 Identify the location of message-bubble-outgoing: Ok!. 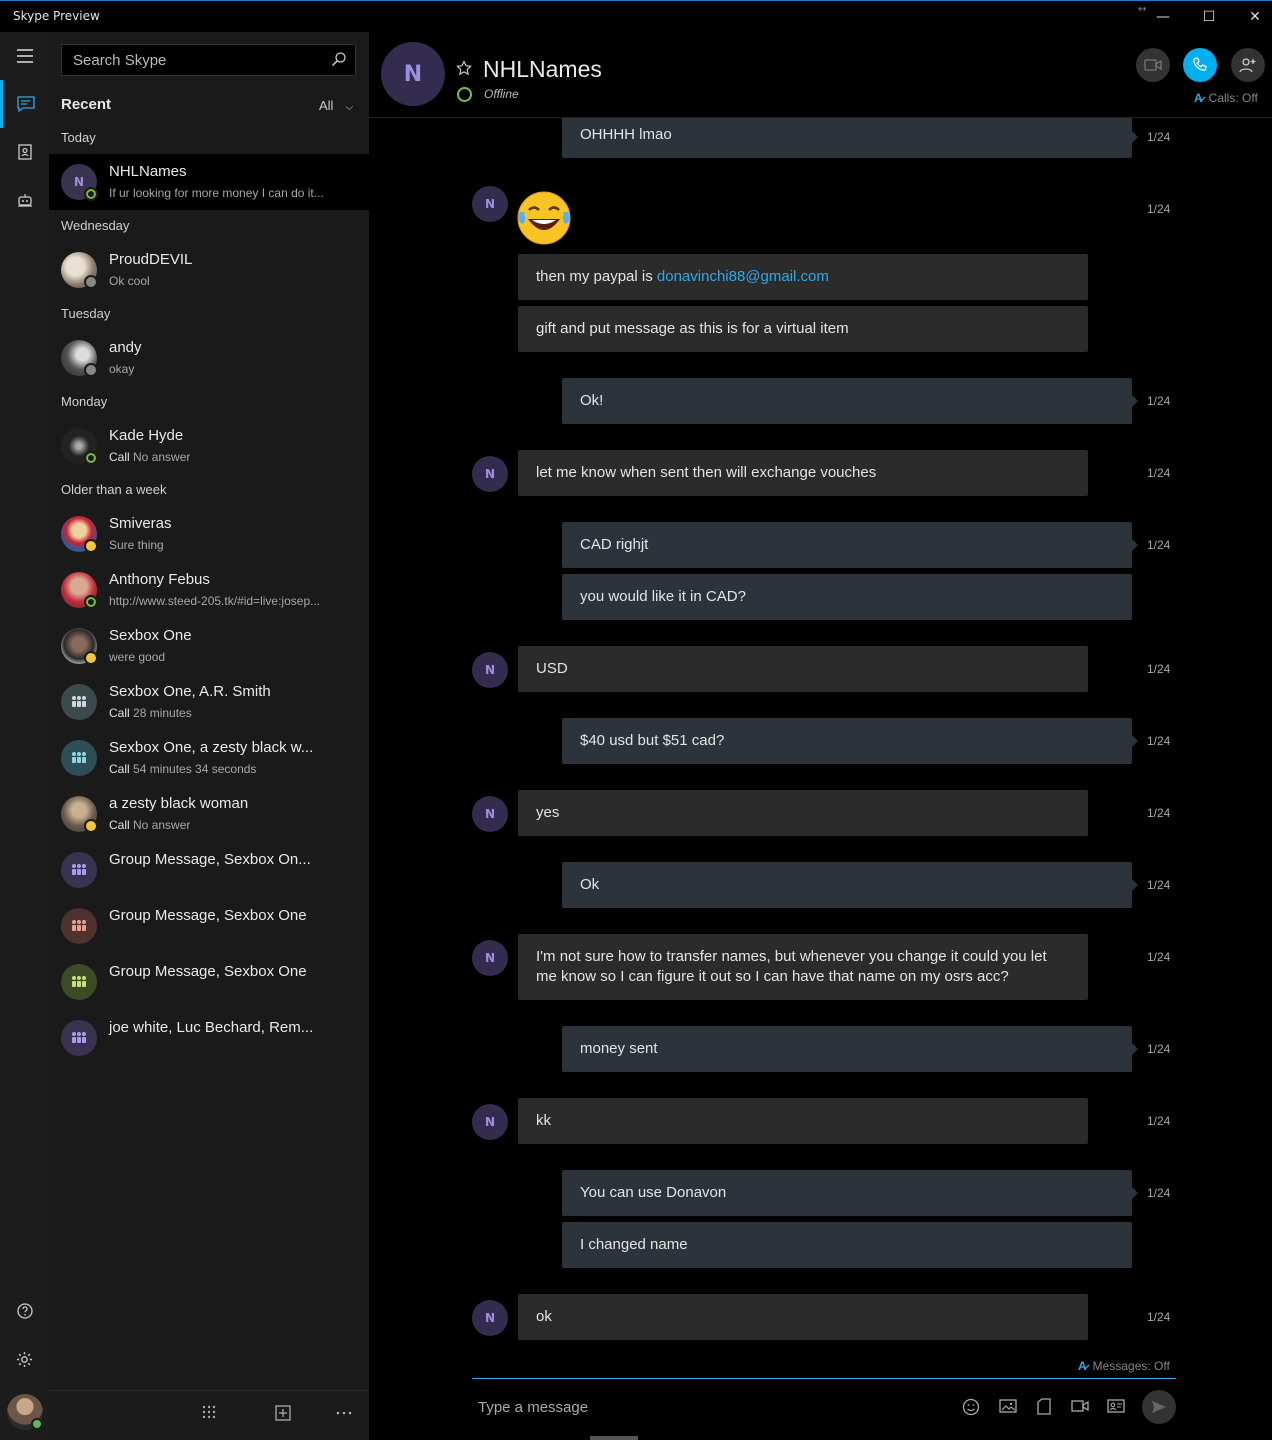
(847, 401).